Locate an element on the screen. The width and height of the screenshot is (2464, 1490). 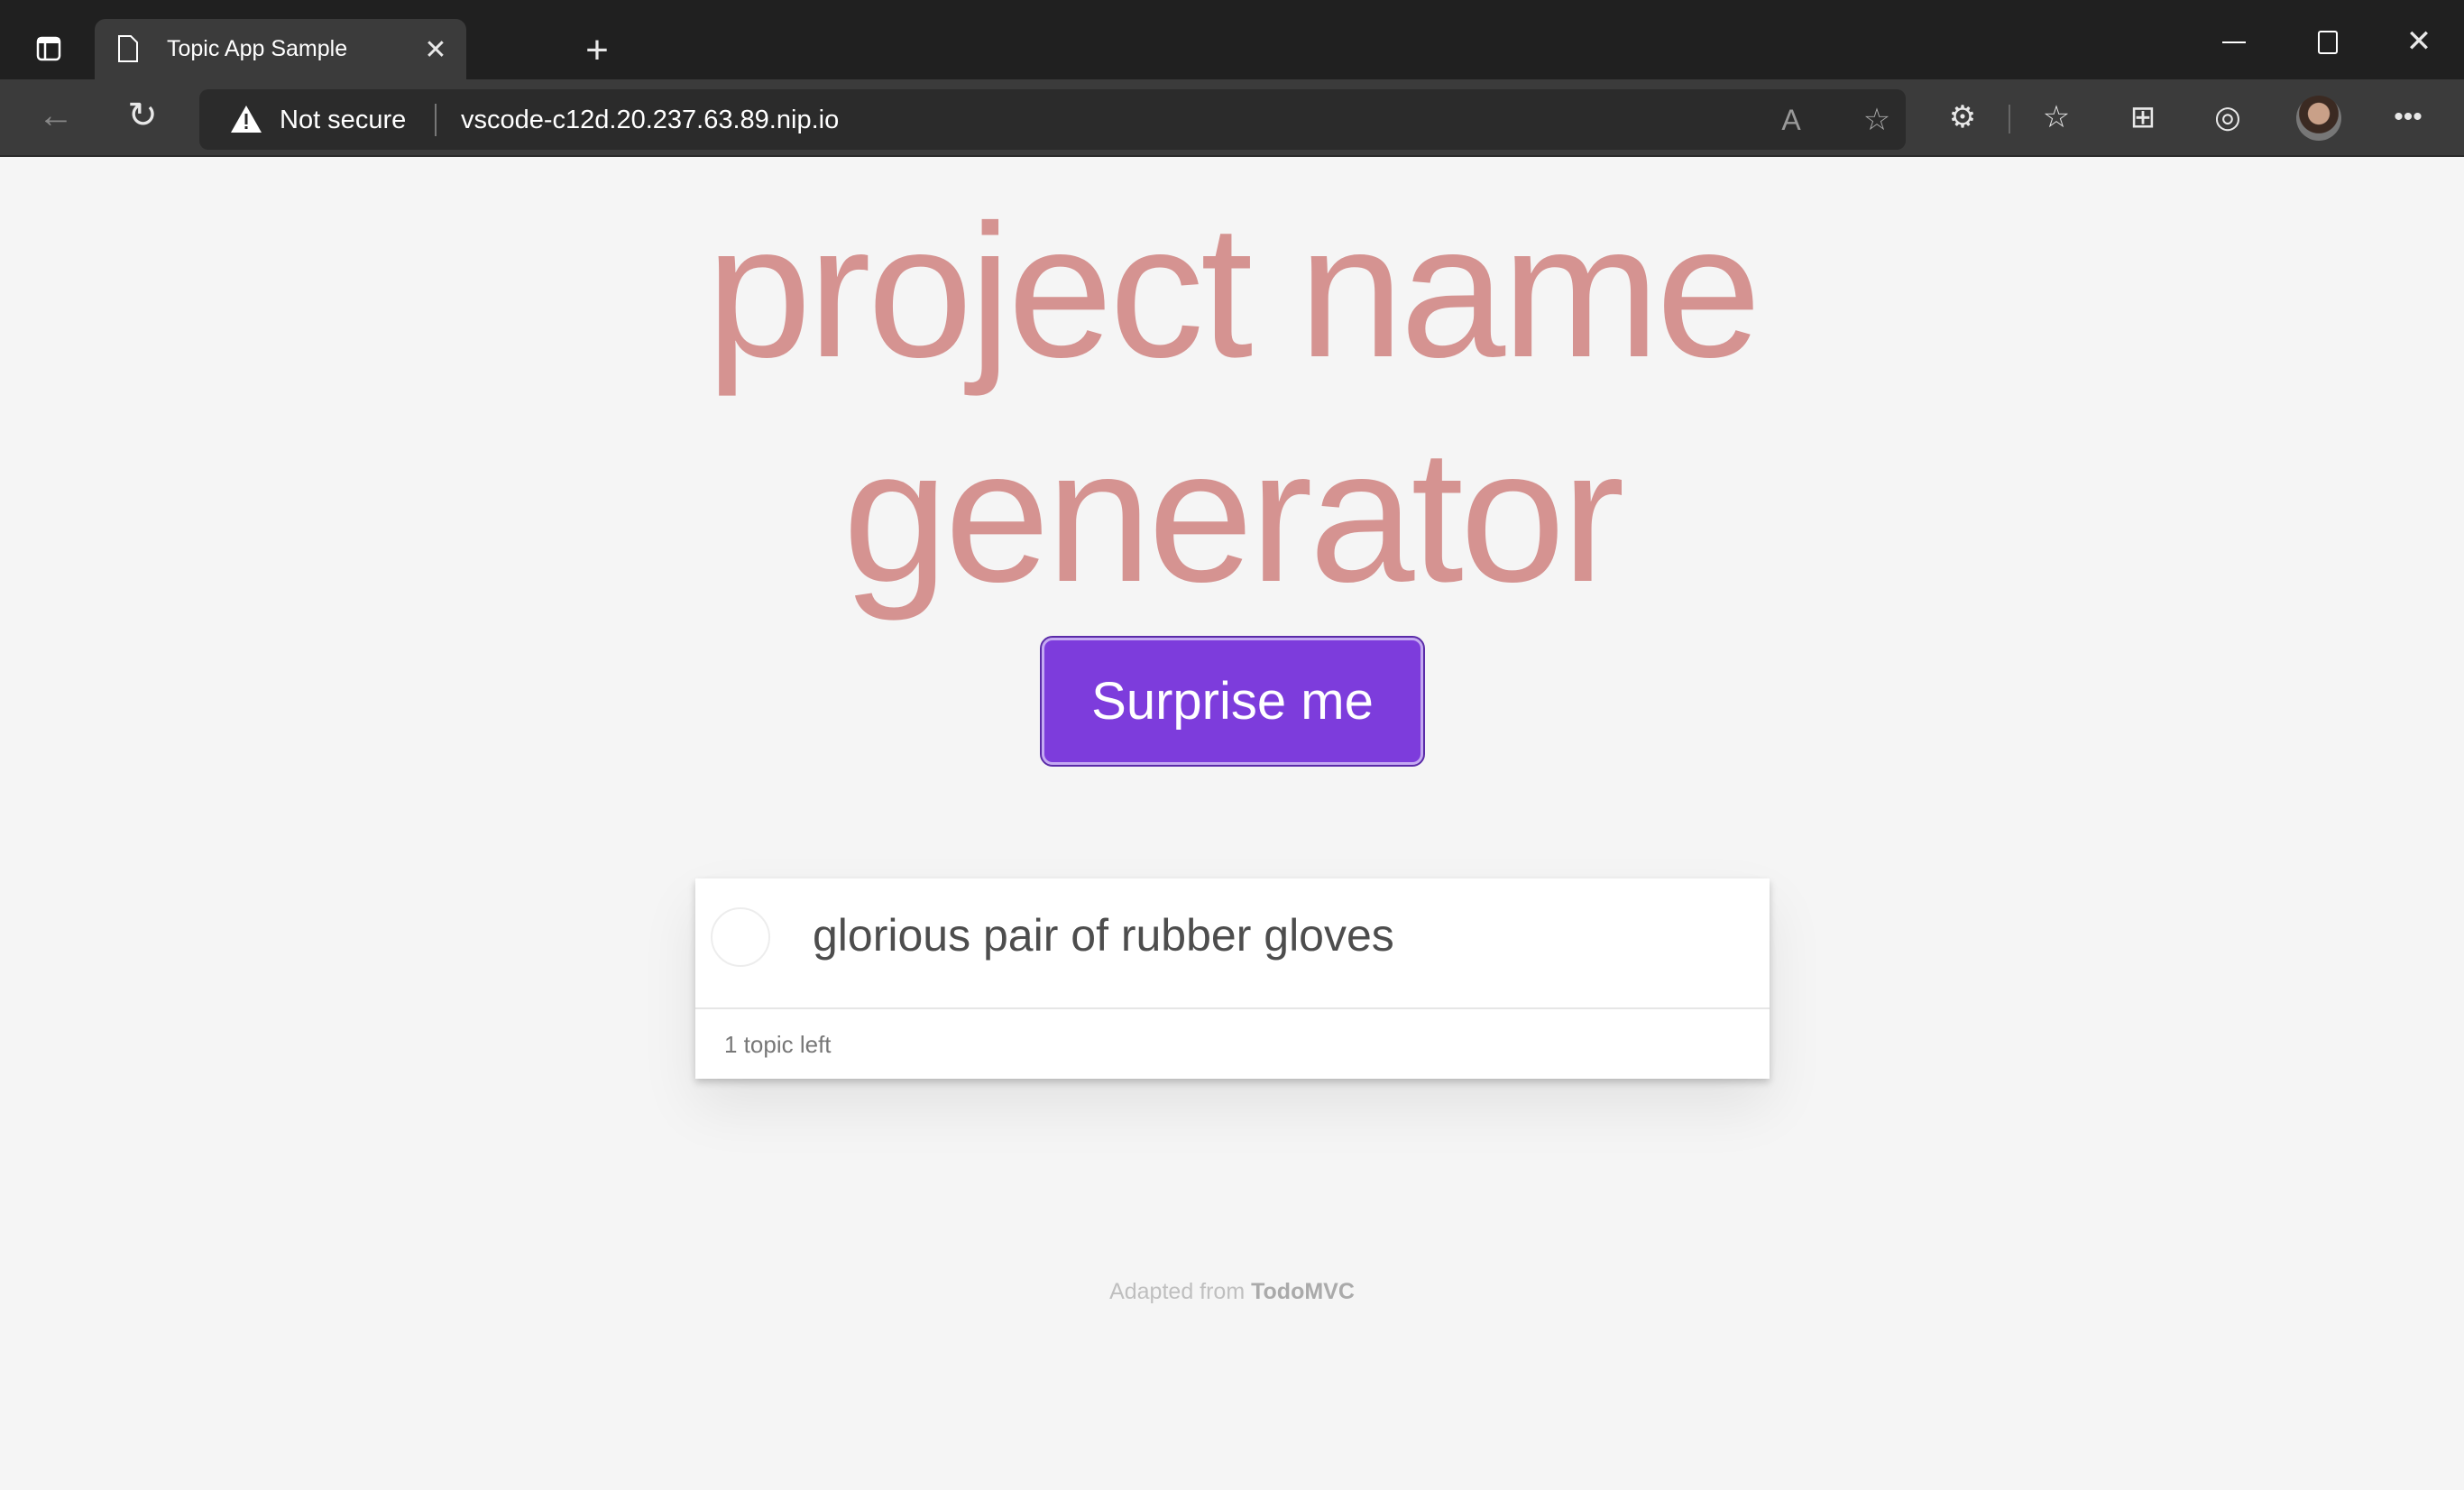
close-tab-icon: ✕ is located at coordinates (436, 49).